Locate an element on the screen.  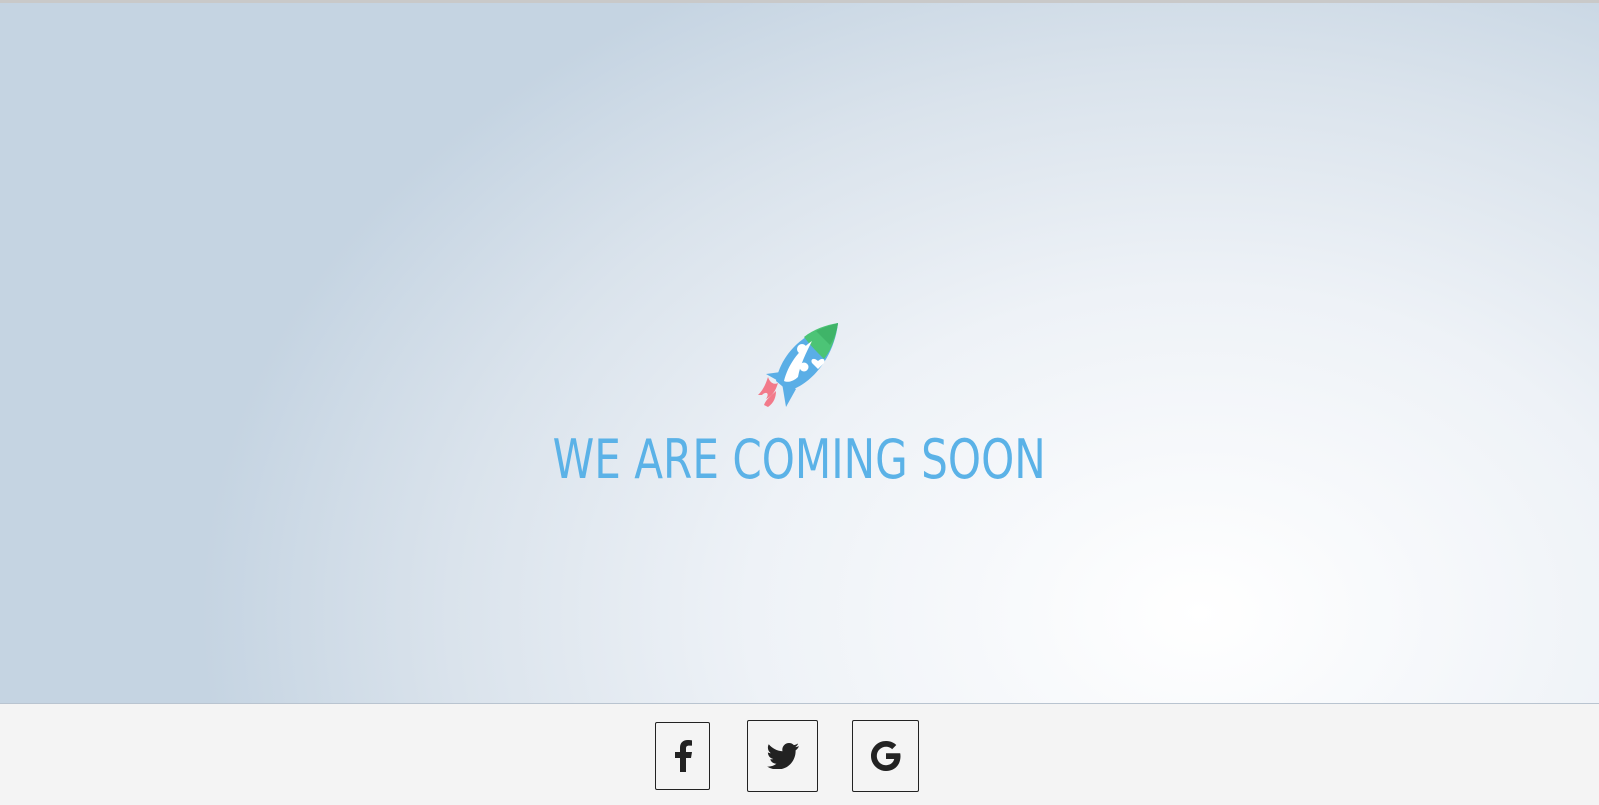
twitter-button is located at coordinates (782, 756).